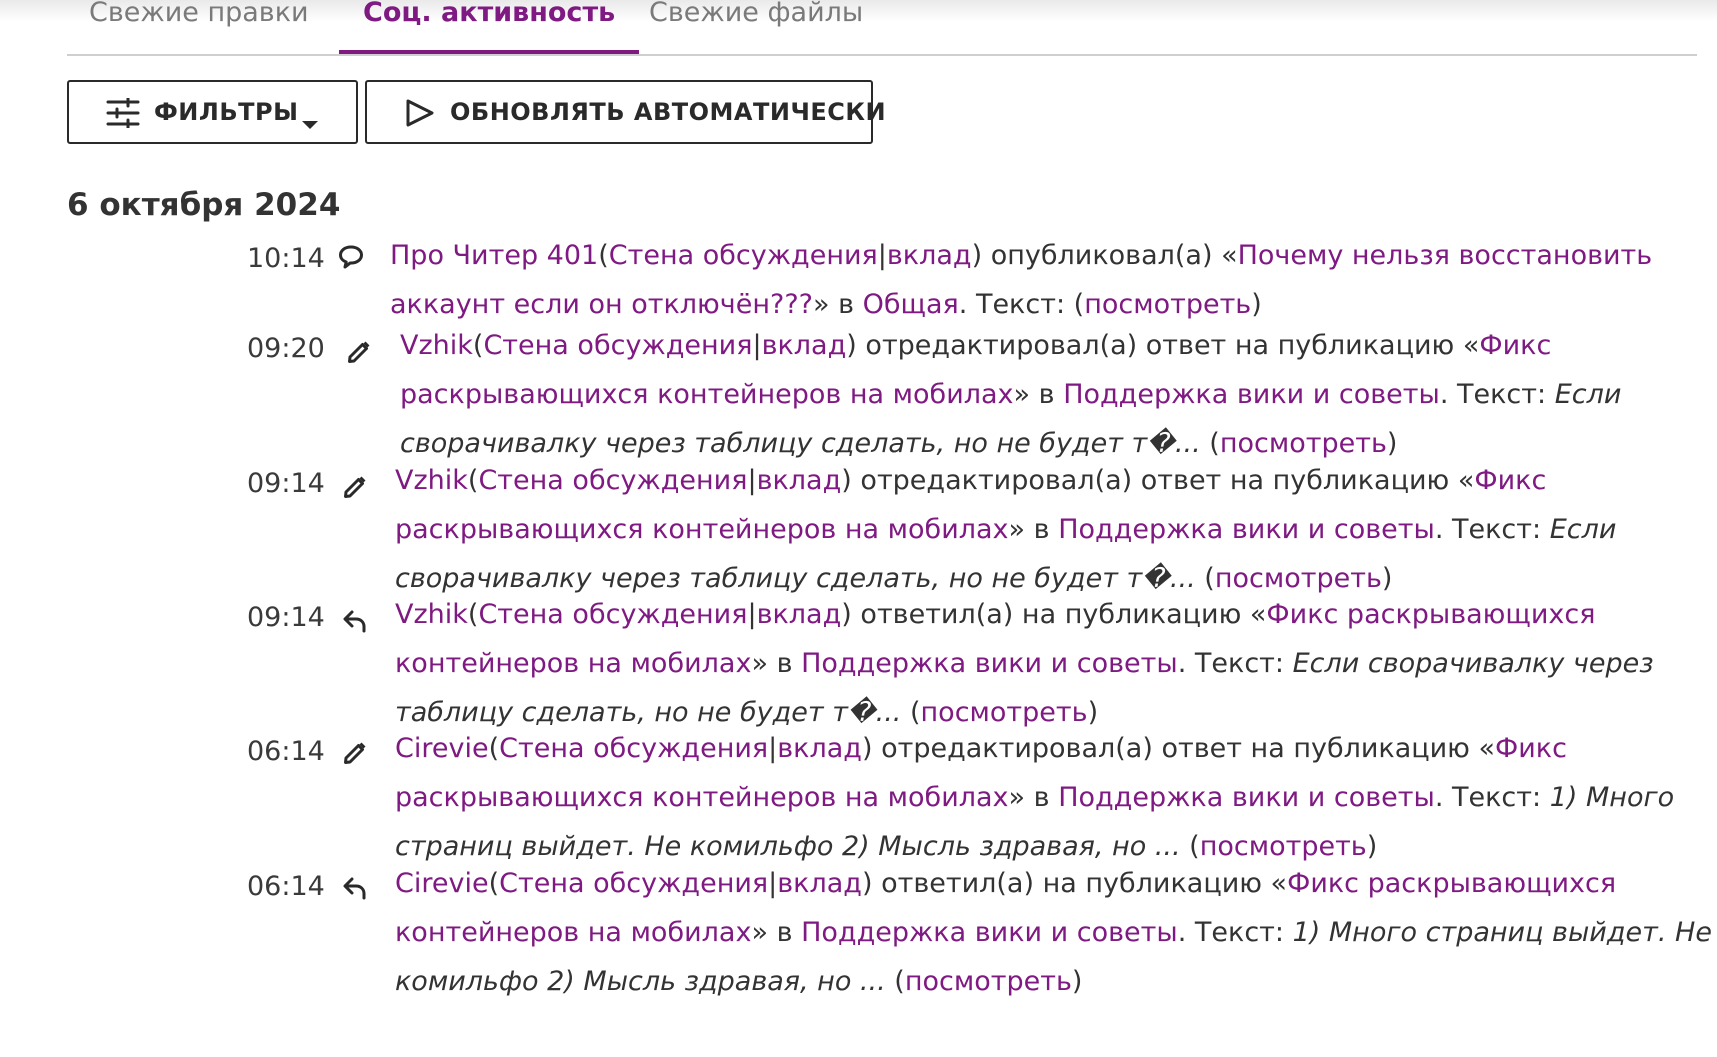 This screenshot has height=1057, width=1717. What do you see at coordinates (123, 115) in the screenshot?
I see `sliders-icon` at bounding box center [123, 115].